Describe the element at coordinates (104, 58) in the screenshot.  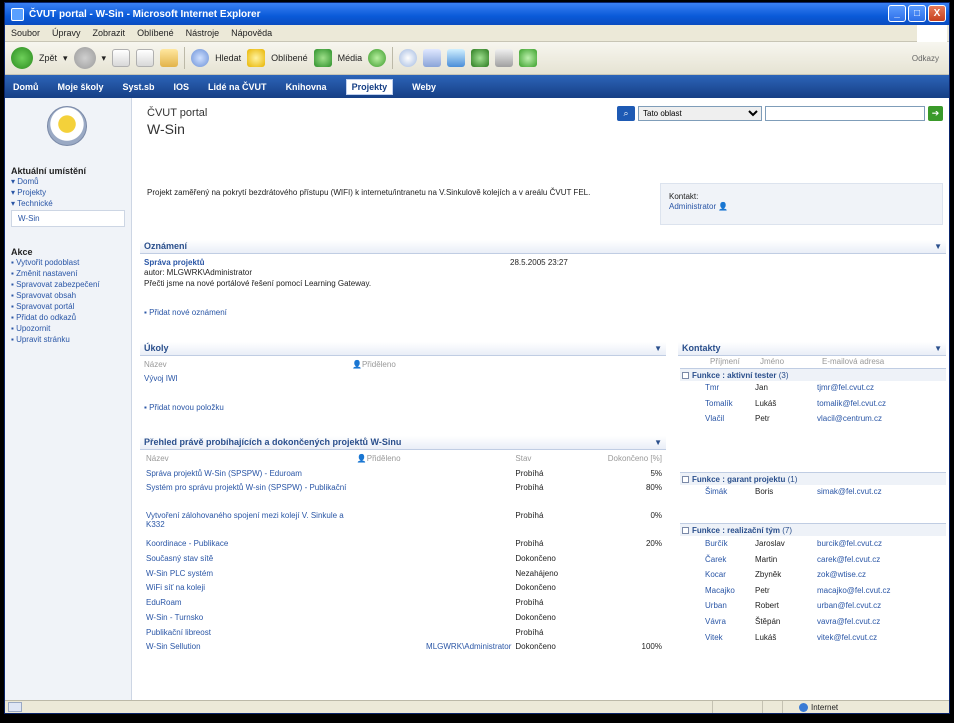
I see `forward-dropdown-icon: ▾` at that location.